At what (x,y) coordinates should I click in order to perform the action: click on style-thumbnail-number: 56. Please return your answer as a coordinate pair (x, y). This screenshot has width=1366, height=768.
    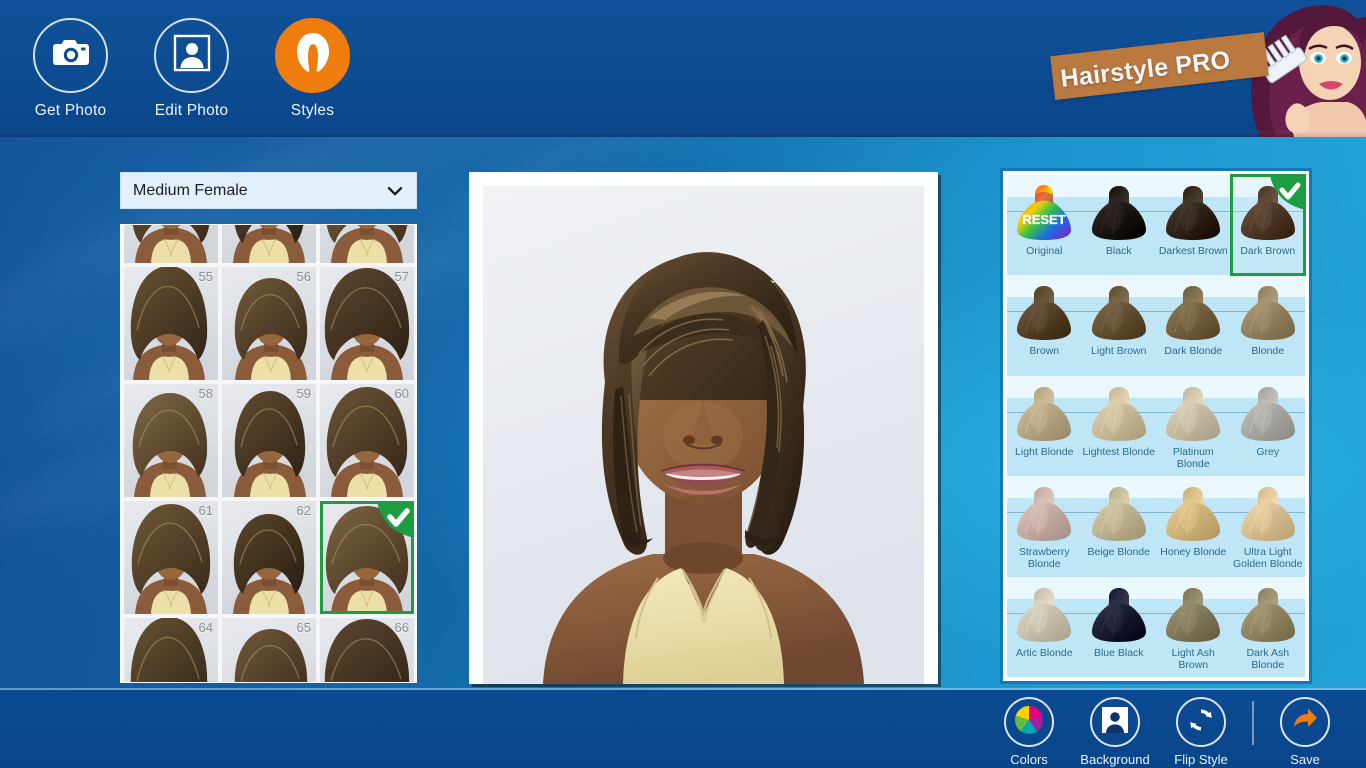
    Looking at the image, I should click on (303, 276).